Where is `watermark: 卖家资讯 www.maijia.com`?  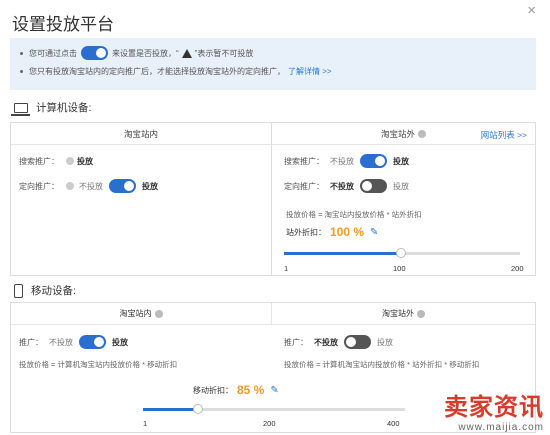 watermark: 卖家资讯 www.maijia.com is located at coordinates (494, 410).